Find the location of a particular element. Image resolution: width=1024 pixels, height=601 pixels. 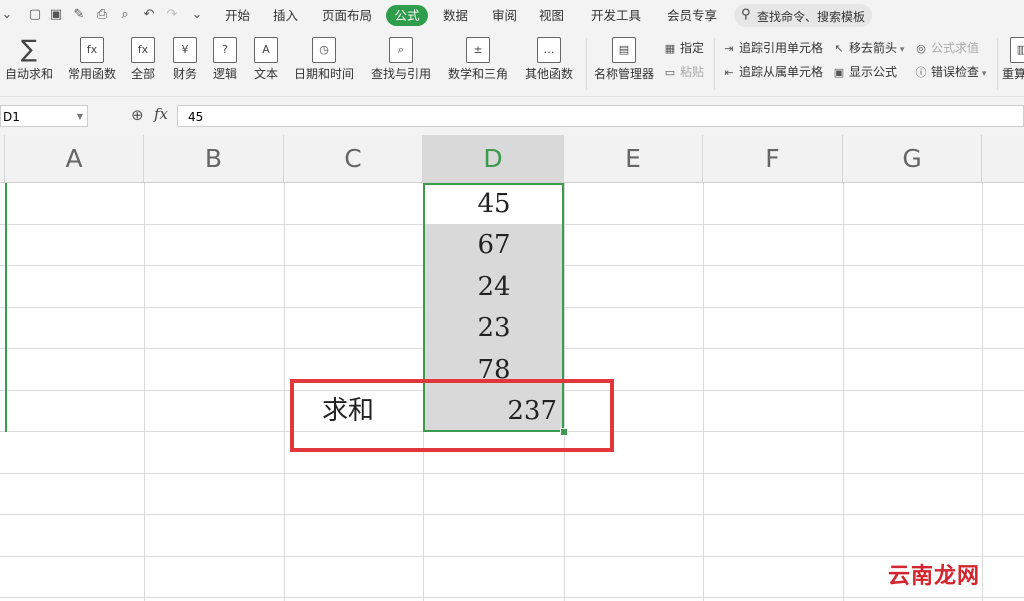

menu-home: 开始 is located at coordinates (237, 16).